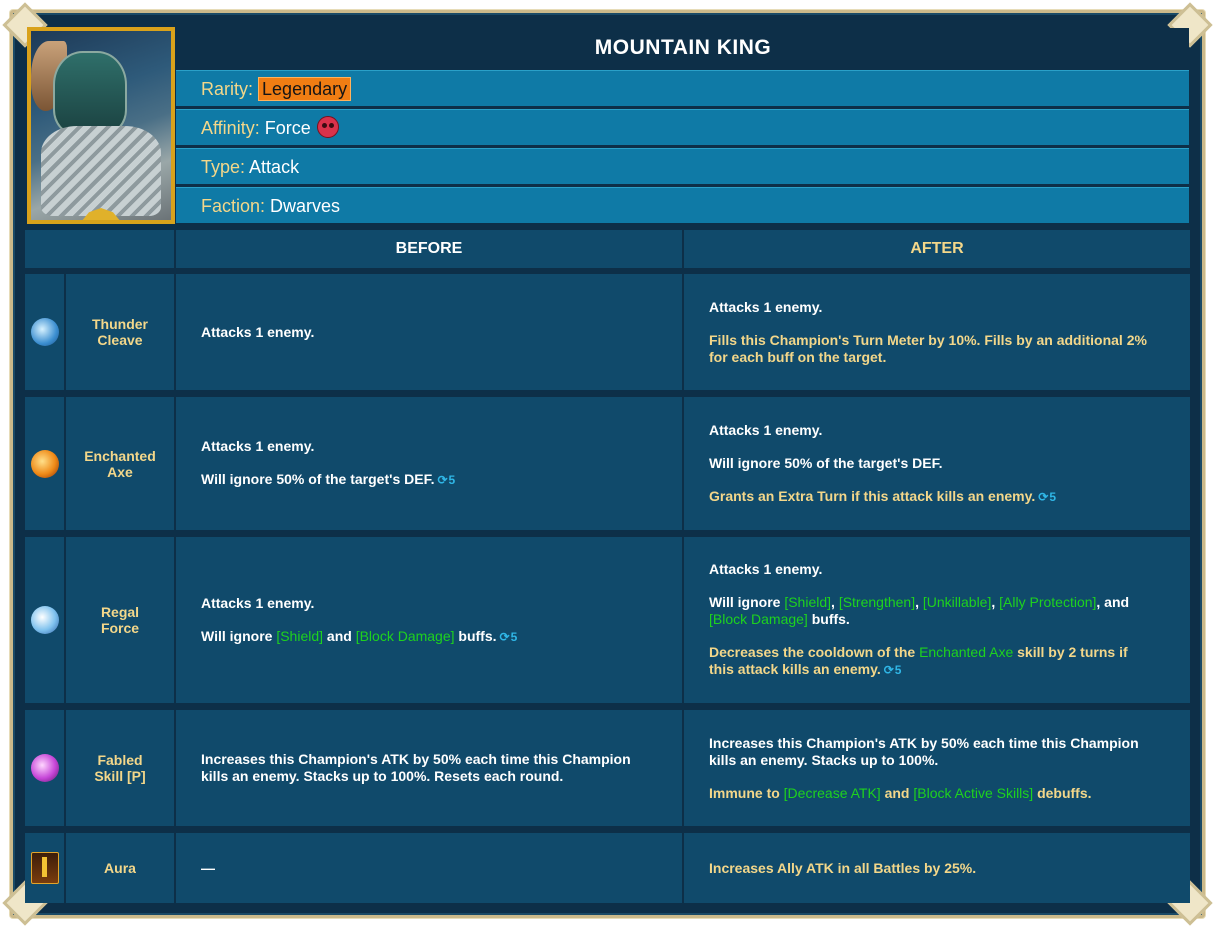 The height and width of the screenshot is (928, 1215). I want to click on aura-icon, so click(44, 868).